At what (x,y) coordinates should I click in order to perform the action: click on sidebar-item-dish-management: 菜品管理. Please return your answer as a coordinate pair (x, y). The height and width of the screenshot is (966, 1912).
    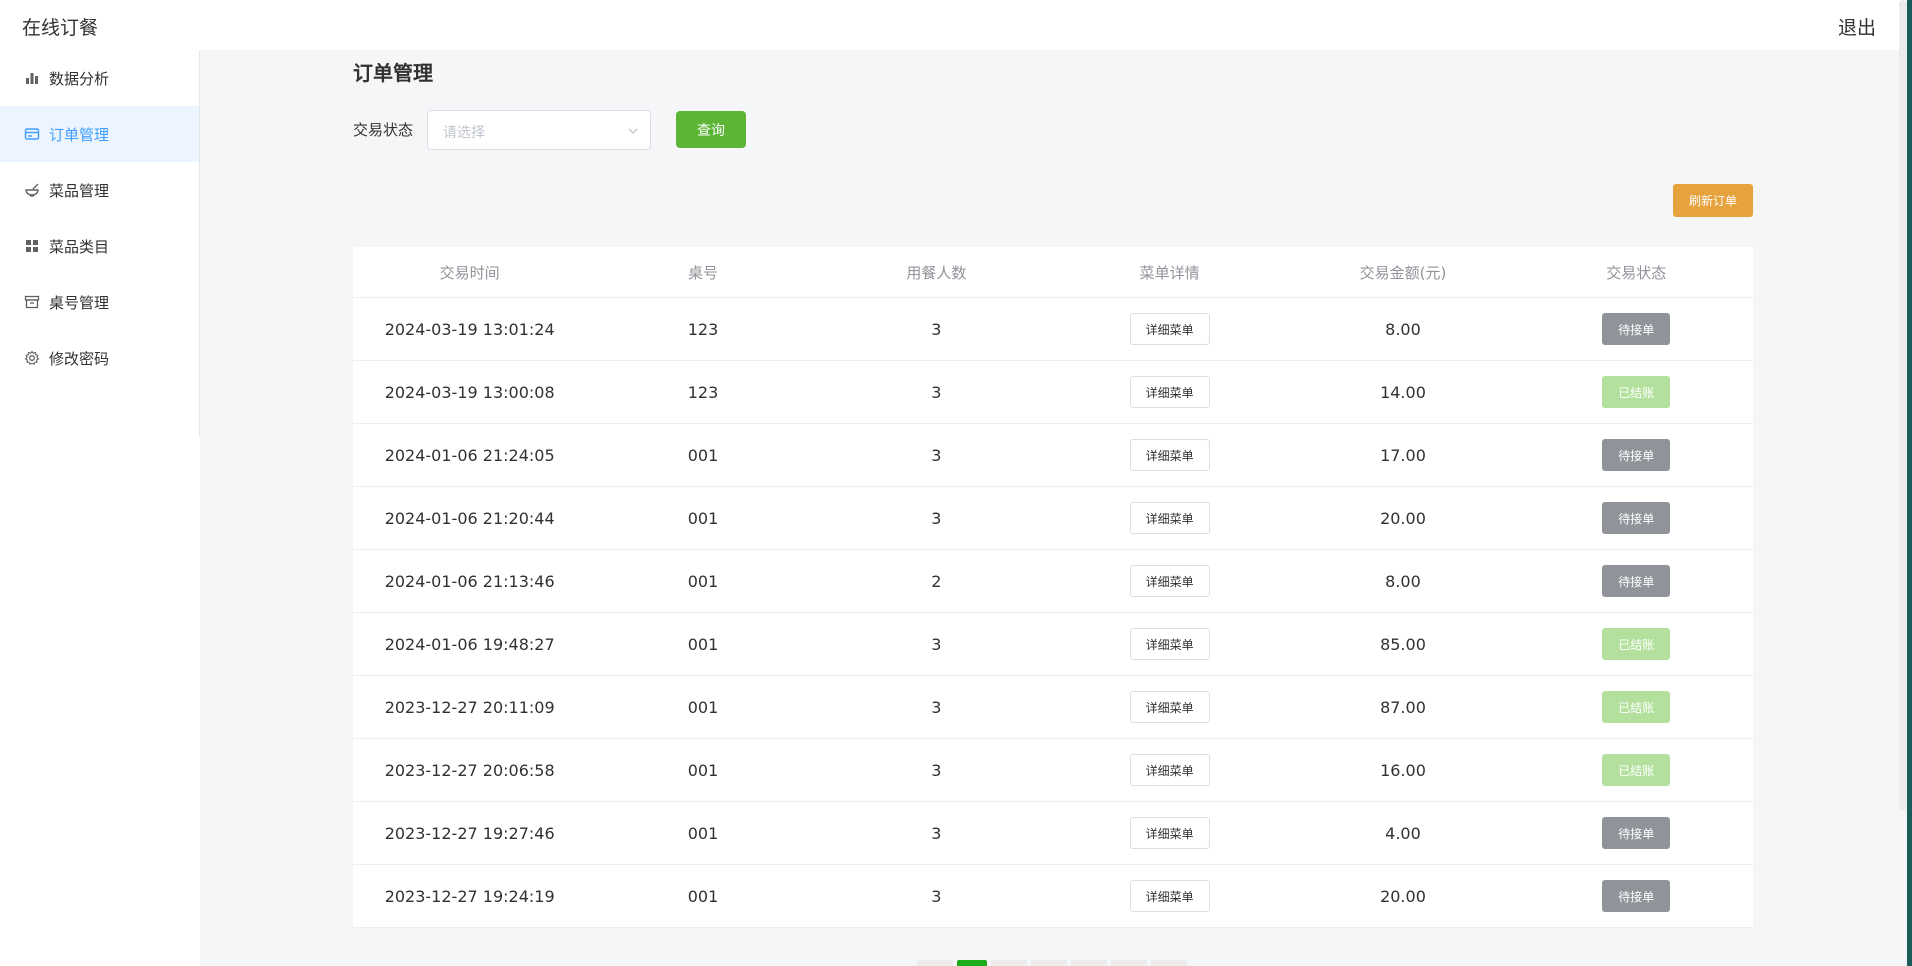
    Looking at the image, I should click on (99, 190).